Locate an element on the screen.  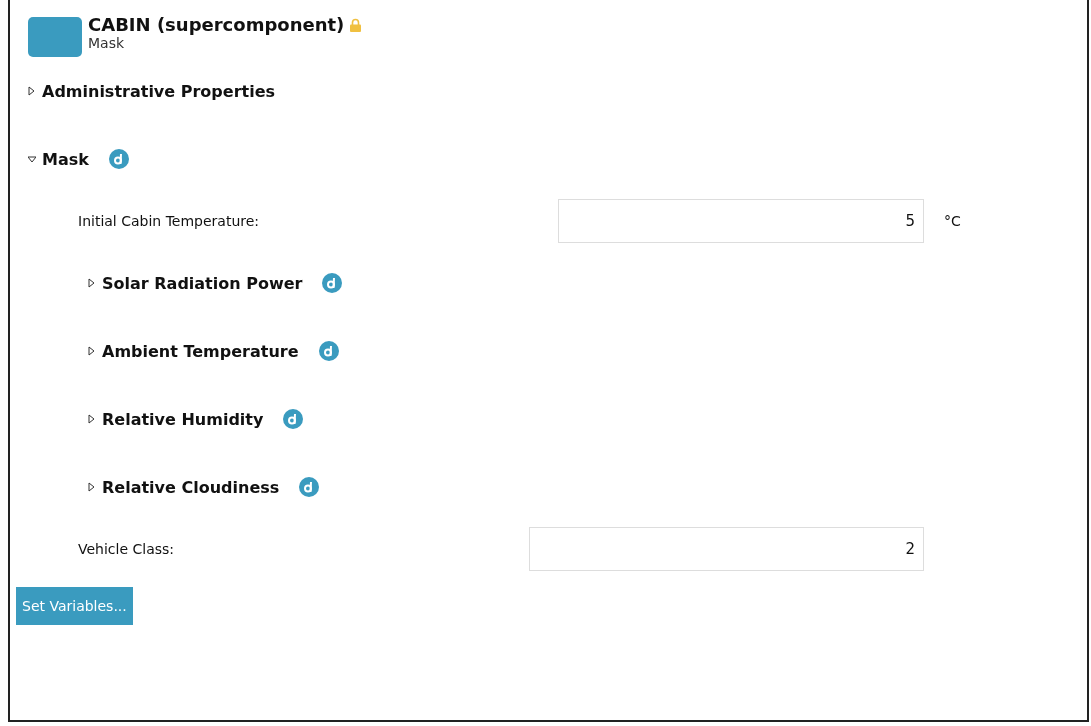
input-field: 2 is located at coordinates (726, 549).